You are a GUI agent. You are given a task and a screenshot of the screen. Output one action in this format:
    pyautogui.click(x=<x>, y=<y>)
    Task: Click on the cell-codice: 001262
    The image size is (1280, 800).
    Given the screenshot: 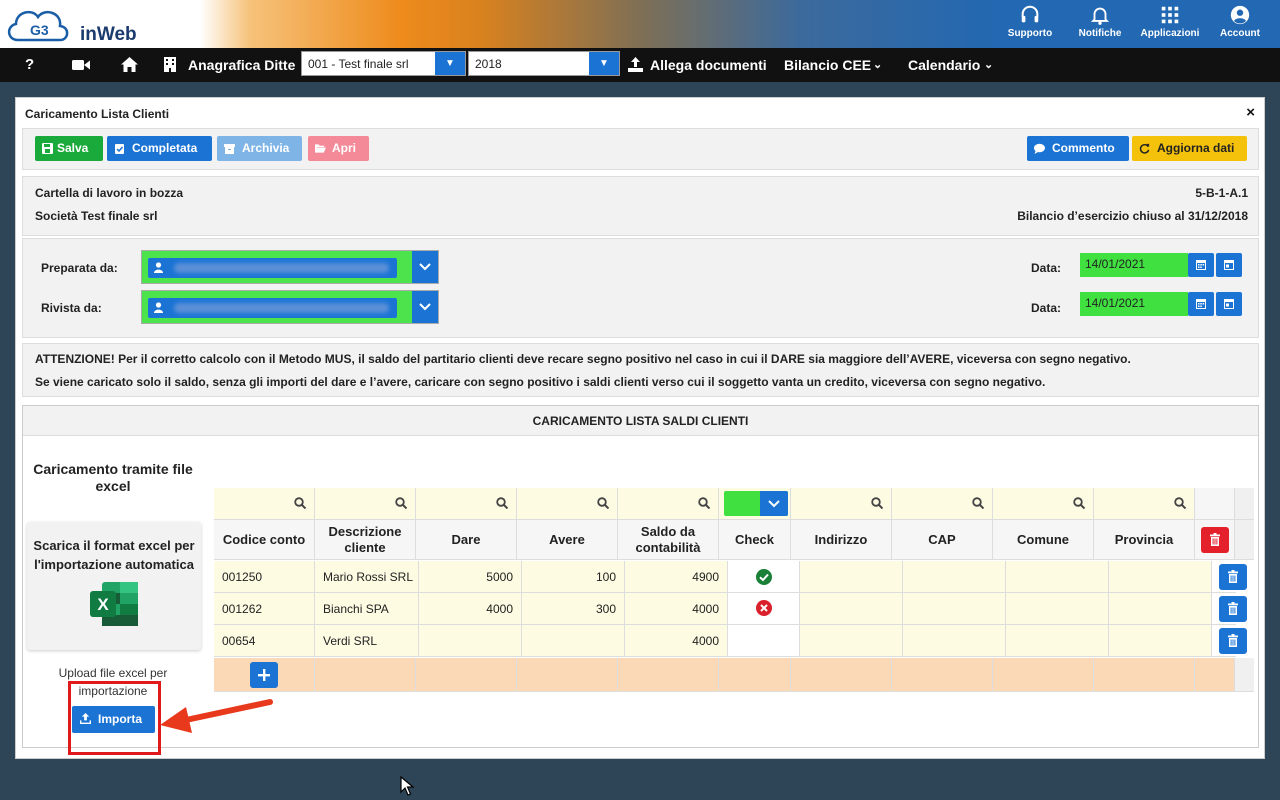 What is the action you would take?
    pyautogui.click(x=264, y=609)
    